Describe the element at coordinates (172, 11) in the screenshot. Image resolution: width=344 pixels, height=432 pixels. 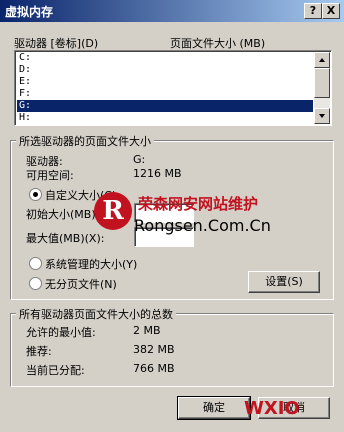
I see `title-bar: 虚拟内存 ? X` at that location.